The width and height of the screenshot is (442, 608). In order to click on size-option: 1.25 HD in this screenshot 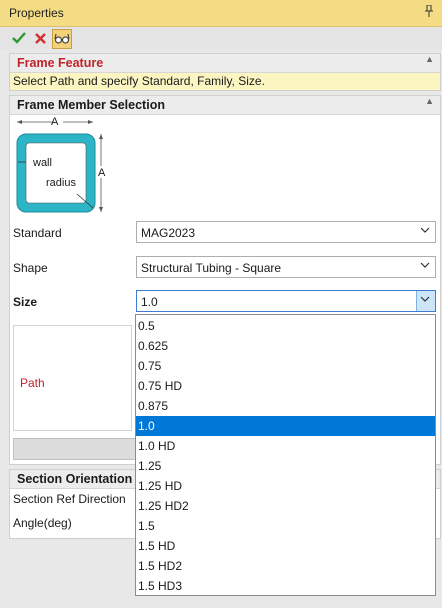, I will do `click(285, 486)`.